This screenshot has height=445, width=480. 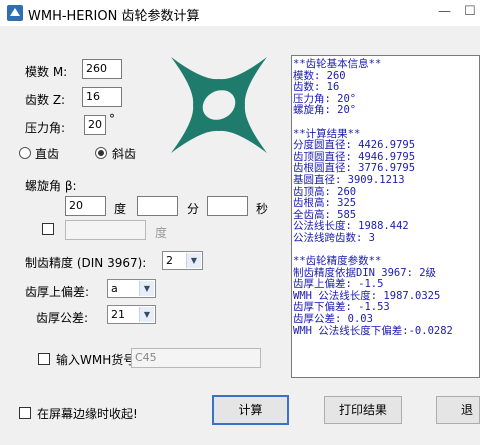 I want to click on alt-degree-input, so click(x=105, y=230).